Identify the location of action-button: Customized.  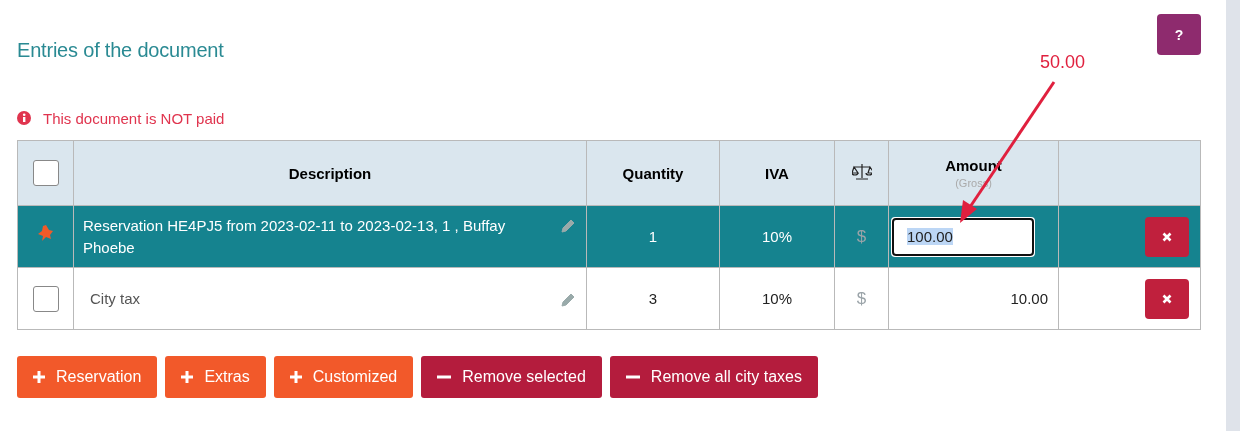
(343, 377).